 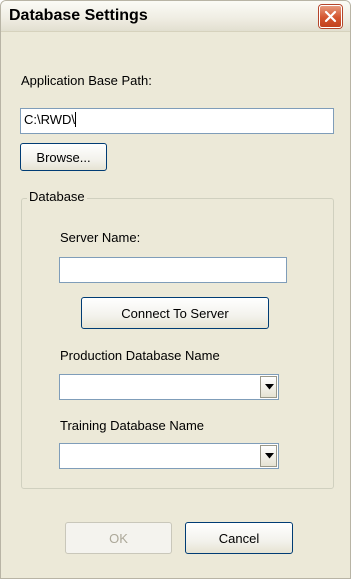 I want to click on connect-to-server-label: Connect To Server, so click(x=175, y=313).